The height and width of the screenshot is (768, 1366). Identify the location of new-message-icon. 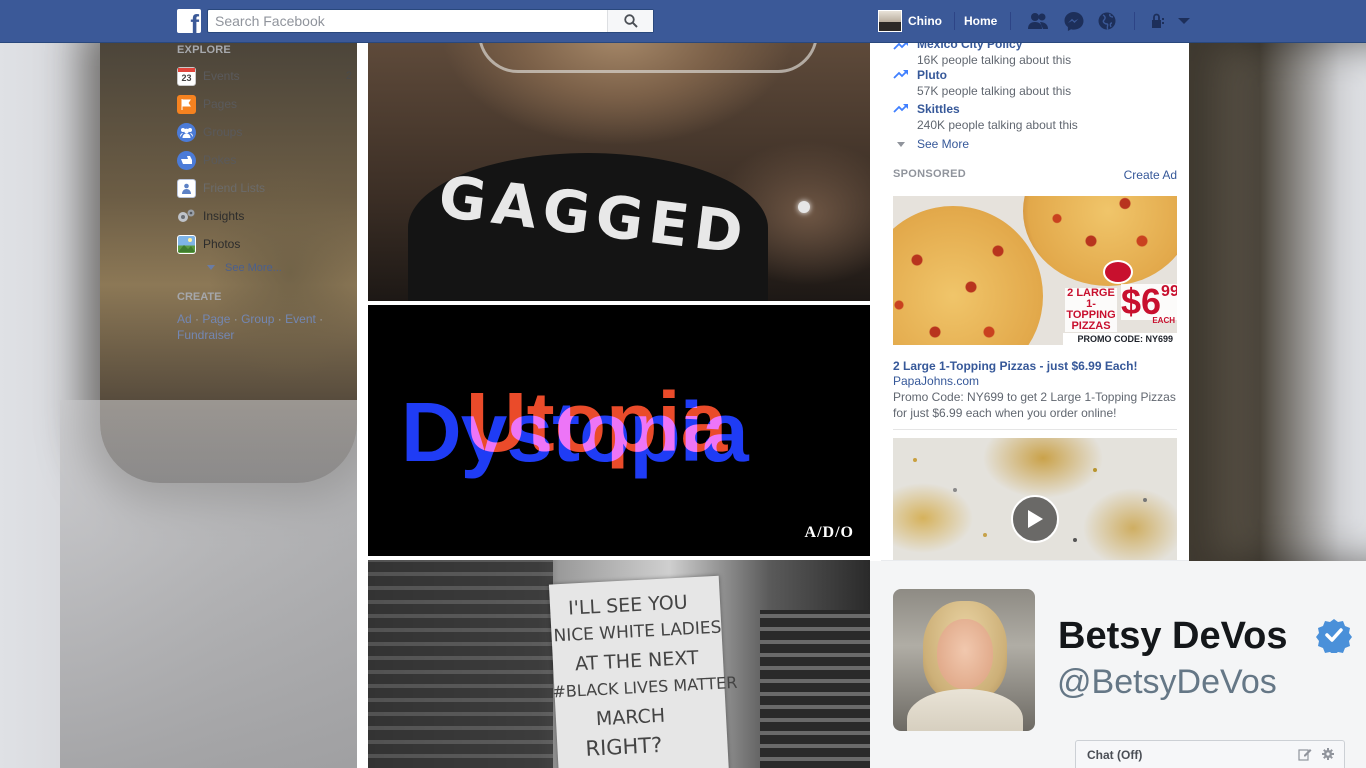
(1305, 754).